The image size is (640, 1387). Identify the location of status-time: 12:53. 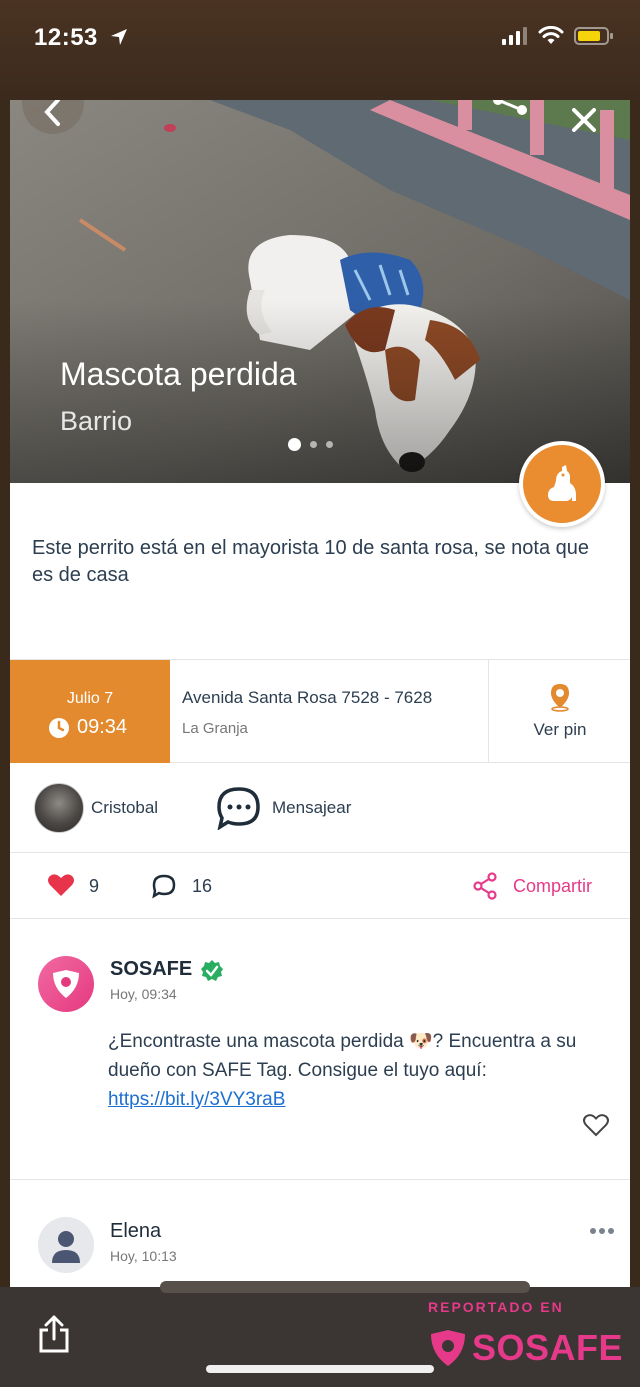
(81, 38).